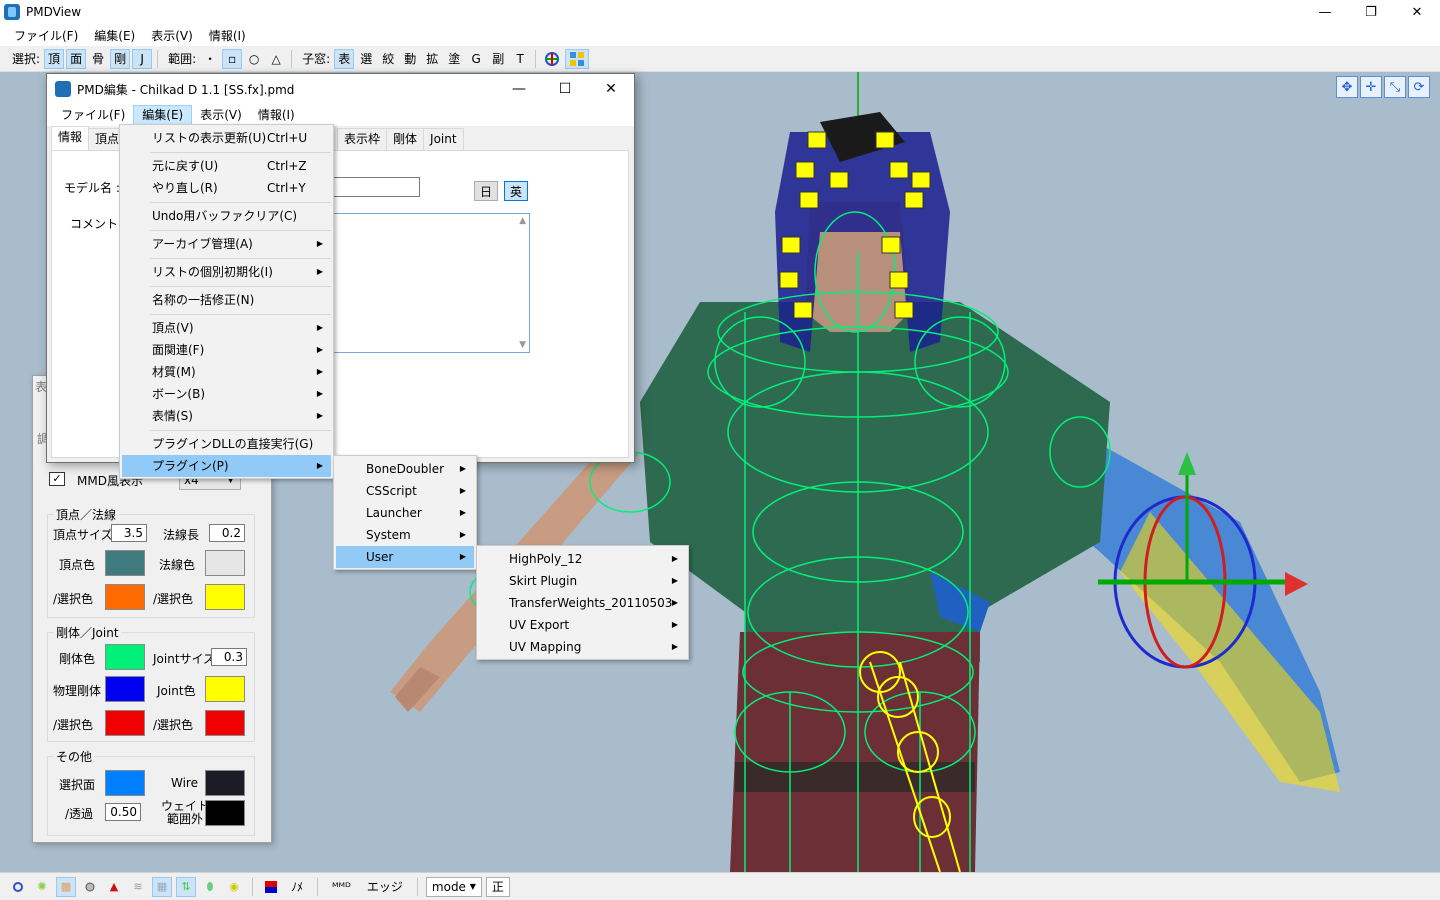  Describe the element at coordinates (520, 59) in the screenshot. I see `child-t-button: T` at that location.